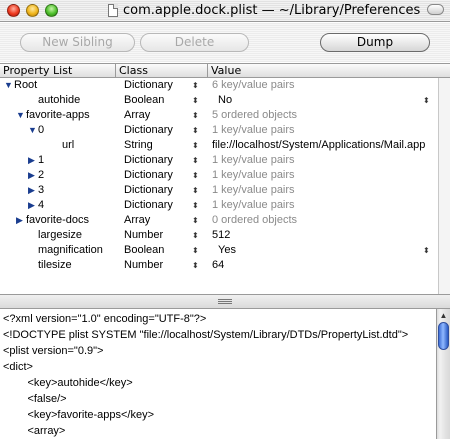 The image size is (450, 439). I want to click on row-value: 6 key/value pairs, so click(253, 85).